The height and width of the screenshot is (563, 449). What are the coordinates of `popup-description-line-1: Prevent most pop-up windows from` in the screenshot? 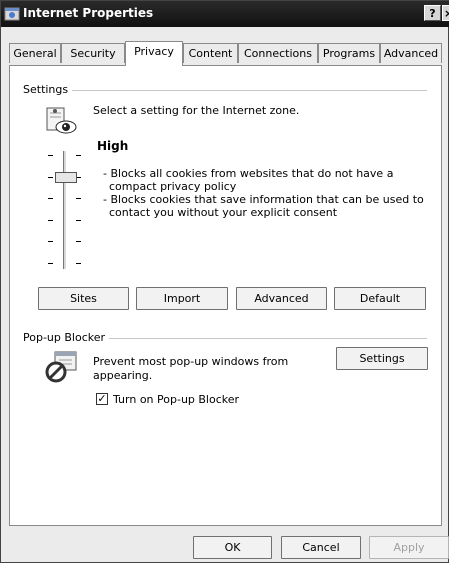 It's located at (191, 361).